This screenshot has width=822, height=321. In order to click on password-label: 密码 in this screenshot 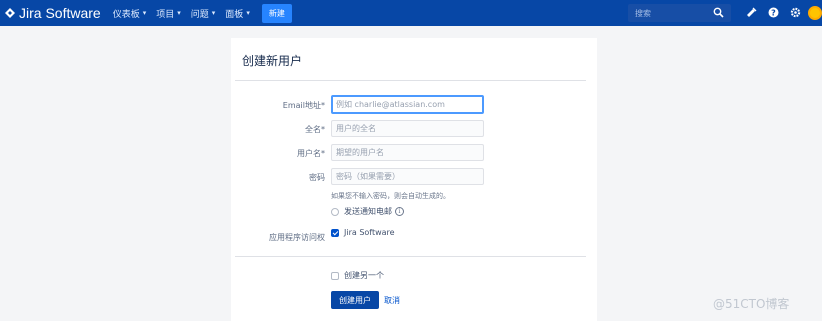, I will do `click(317, 177)`.